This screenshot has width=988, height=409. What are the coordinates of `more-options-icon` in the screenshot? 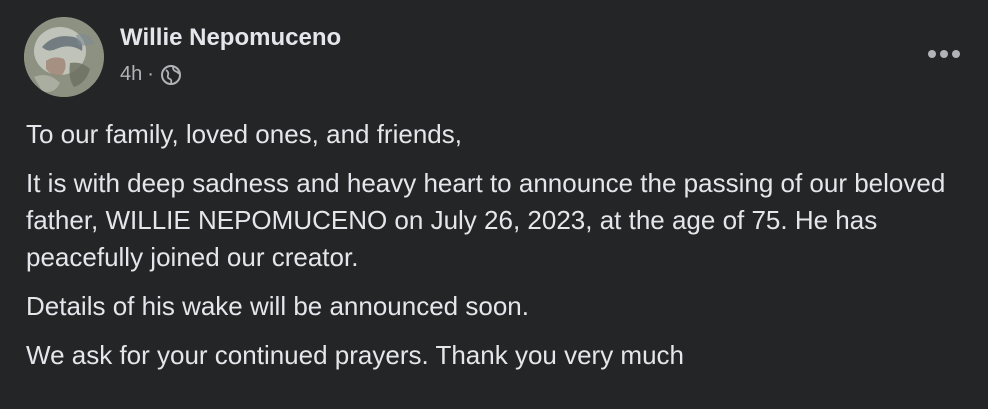 It's located at (944, 55).